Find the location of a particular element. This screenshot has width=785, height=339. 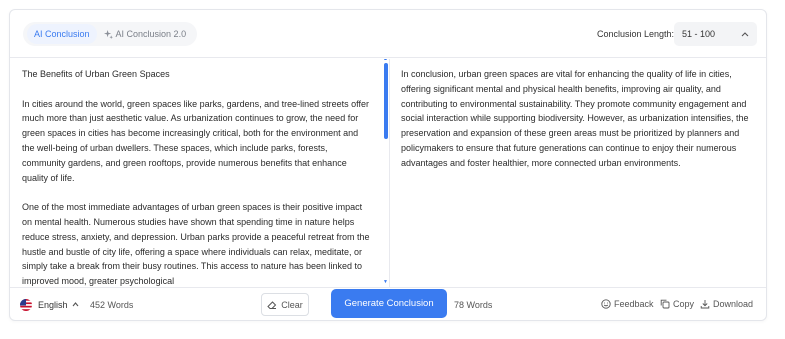

conclusion-length-select: 51 - 100 is located at coordinates (715, 34).